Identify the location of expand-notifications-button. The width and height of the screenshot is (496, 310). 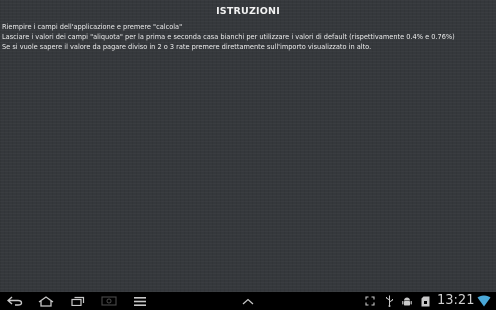
(248, 301).